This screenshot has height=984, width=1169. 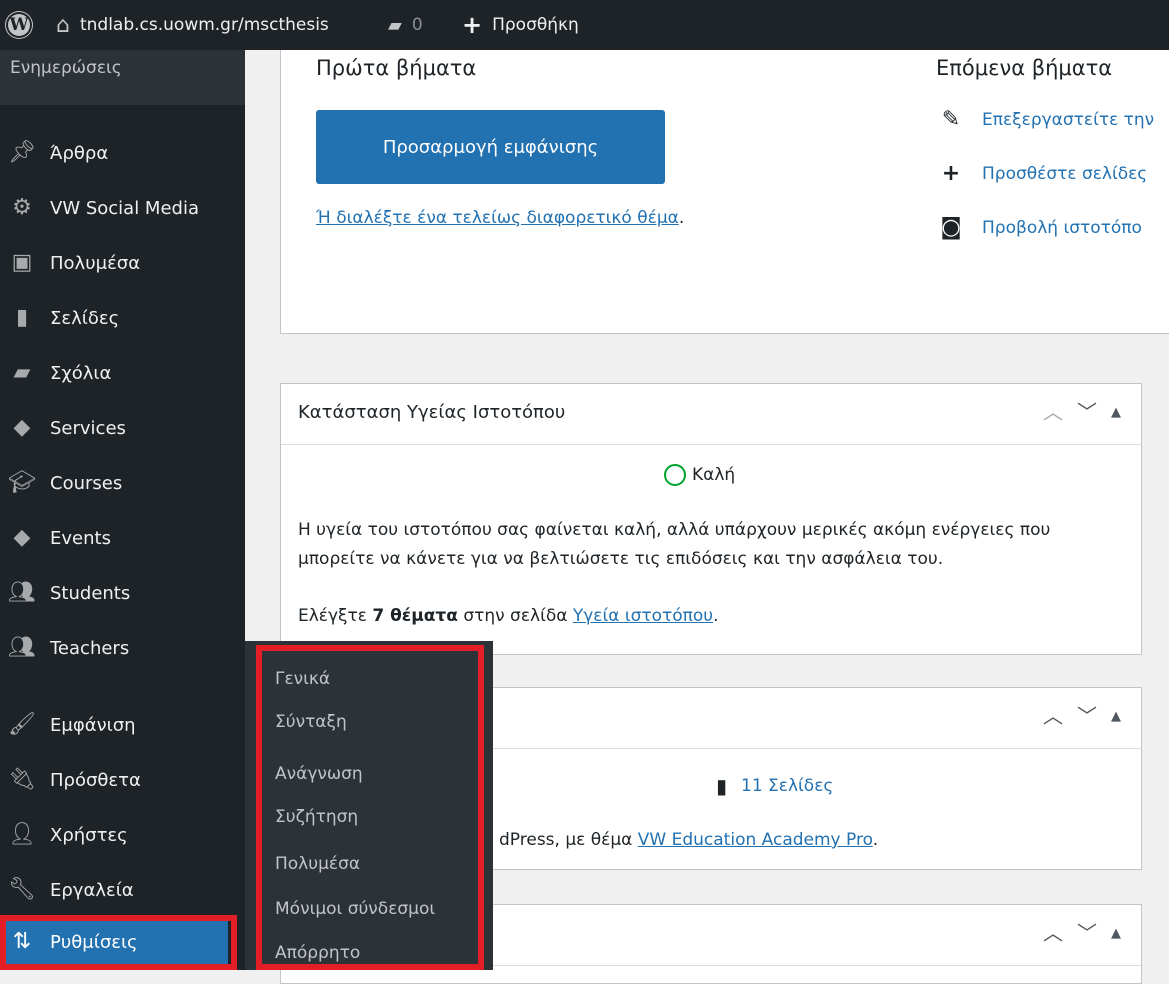 What do you see at coordinates (122, 538) in the screenshot?
I see `sidebar-item-events: ◆ Events` at bounding box center [122, 538].